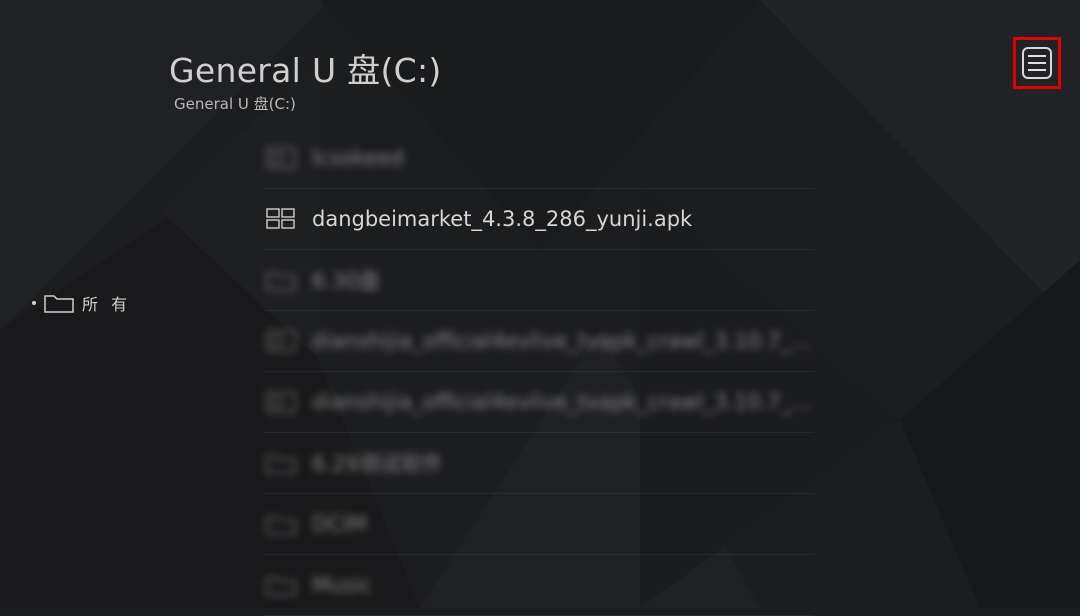 The height and width of the screenshot is (616, 1080). Describe the element at coordinates (342, 585) in the screenshot. I see `file-name: Music` at that location.